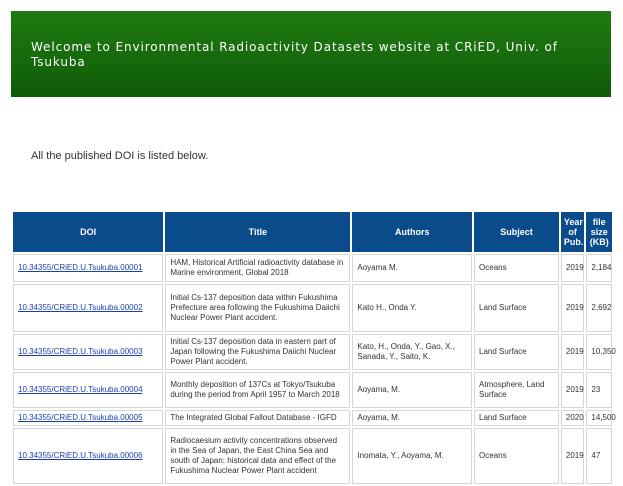  Describe the element at coordinates (80, 417) in the screenshot. I see `doi-link: 10.34355/CRiED.U.Tsukuba.00005` at that location.